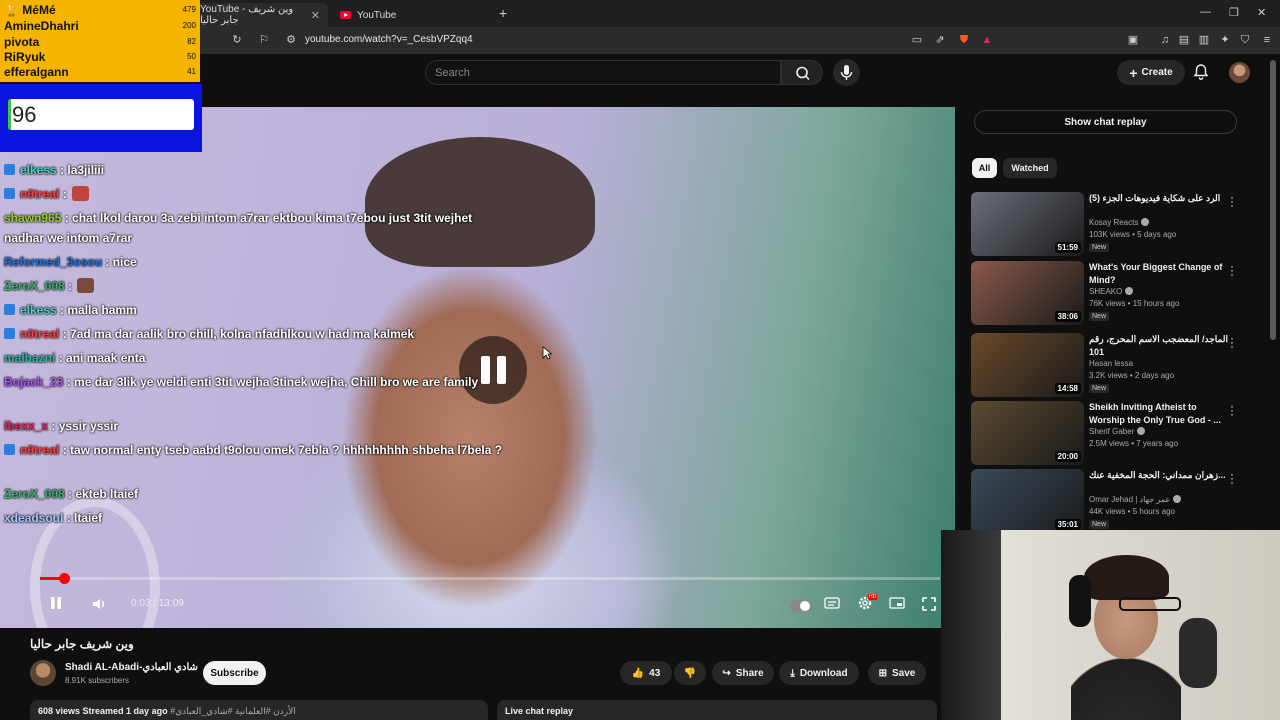  What do you see at coordinates (1105, 122) in the screenshot?
I see `show-chat-replay-button: Show chat replay` at bounding box center [1105, 122].